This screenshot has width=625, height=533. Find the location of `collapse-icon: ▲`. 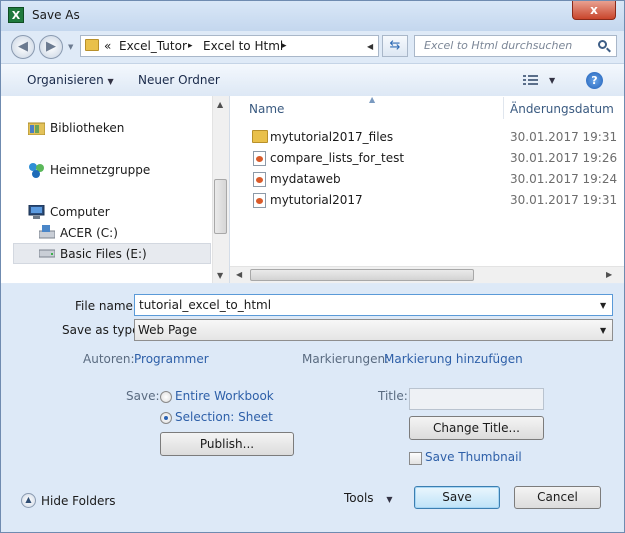

collapse-icon: ▲ is located at coordinates (28, 500).